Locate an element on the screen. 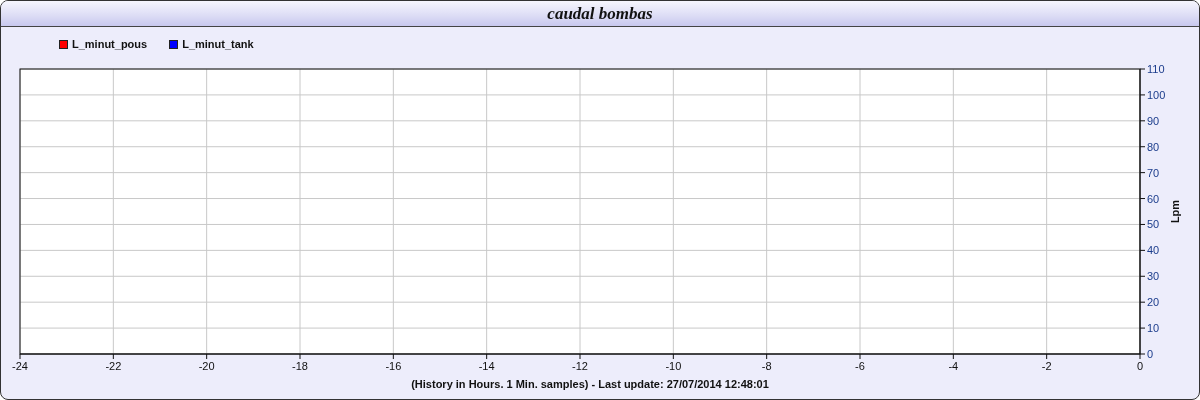  y-tick-label: 50 is located at coordinates (1153, 224).